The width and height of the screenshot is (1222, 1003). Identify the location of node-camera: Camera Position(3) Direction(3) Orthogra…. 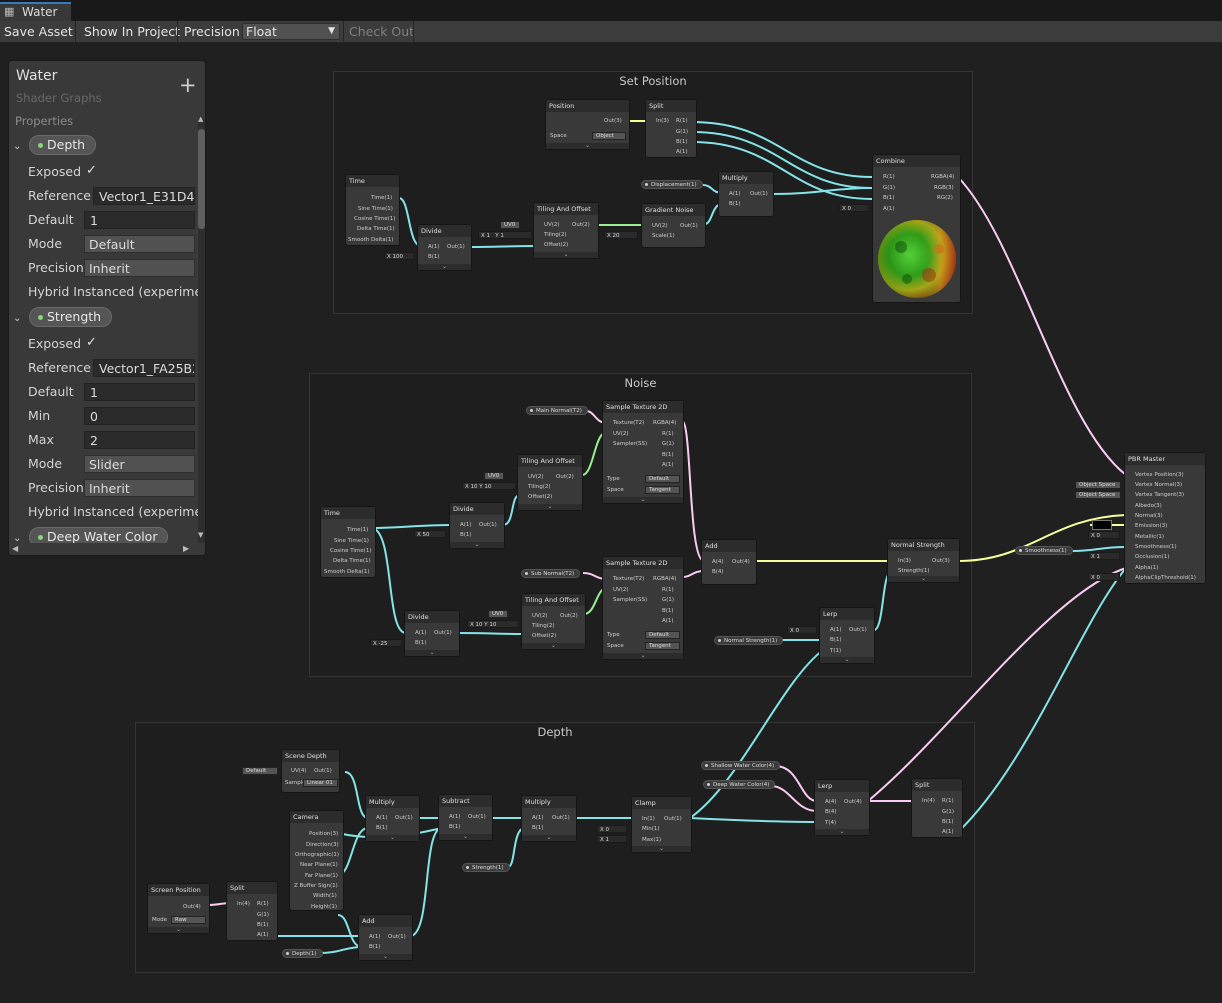
(316, 860).